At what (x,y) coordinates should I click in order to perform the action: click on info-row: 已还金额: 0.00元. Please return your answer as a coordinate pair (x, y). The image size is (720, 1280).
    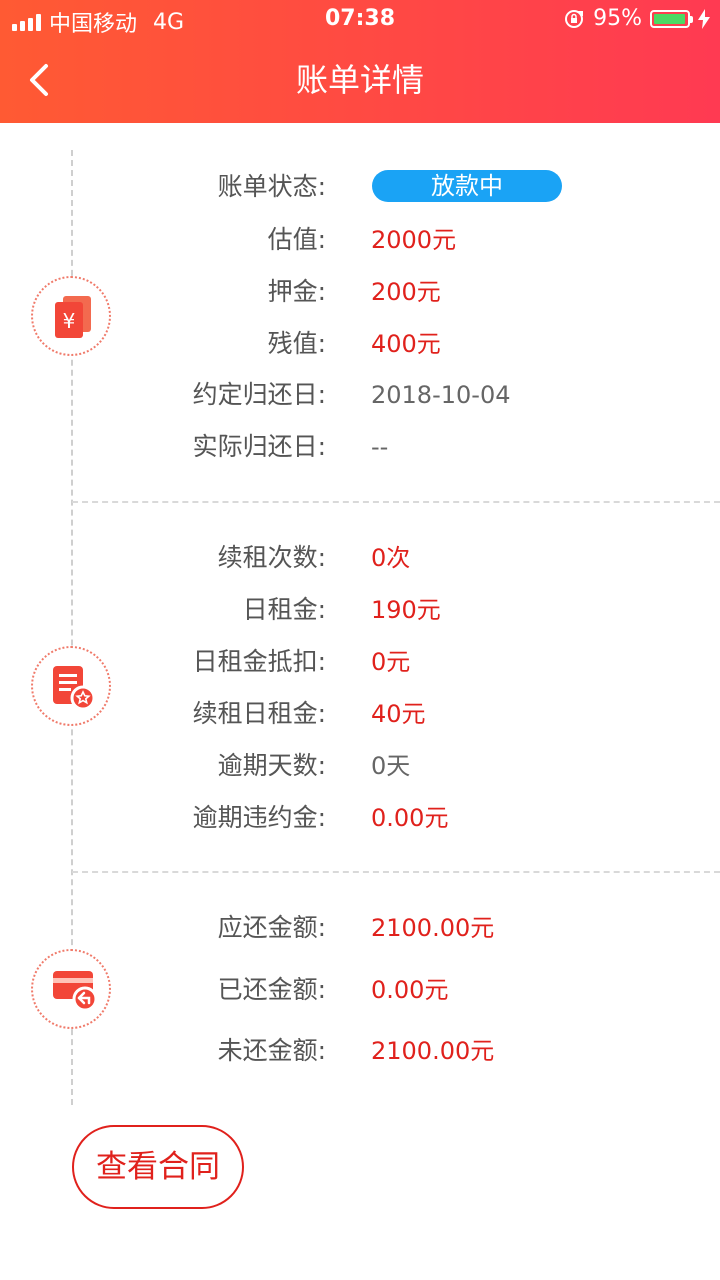
    Looking at the image, I should click on (360, 990).